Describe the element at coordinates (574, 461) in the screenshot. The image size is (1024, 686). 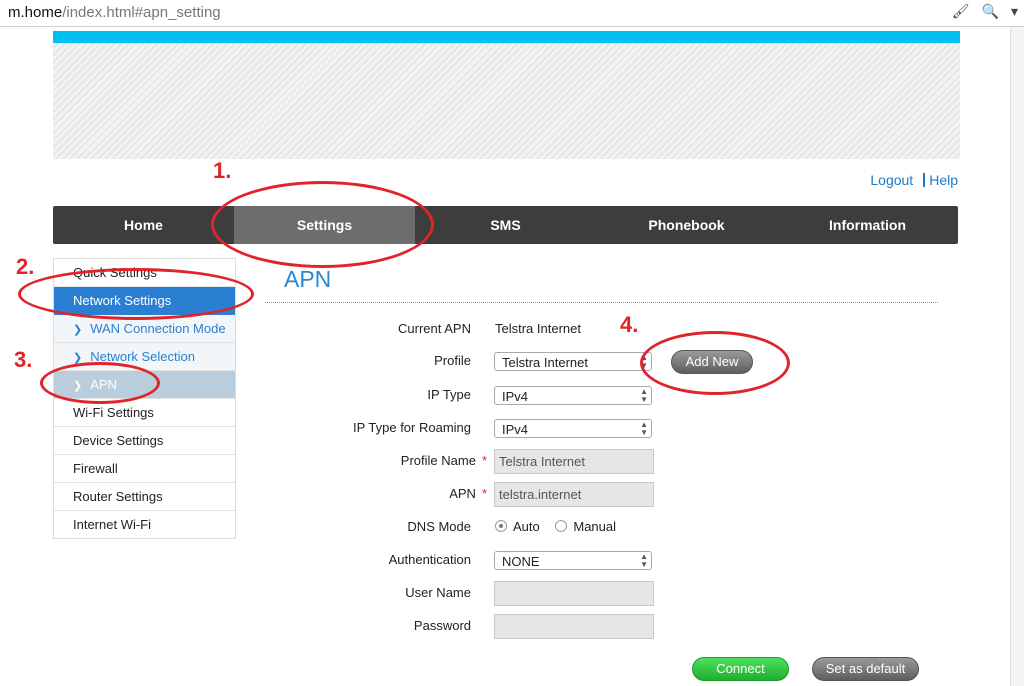
I see `profile-name-input: Telstra Internet` at that location.